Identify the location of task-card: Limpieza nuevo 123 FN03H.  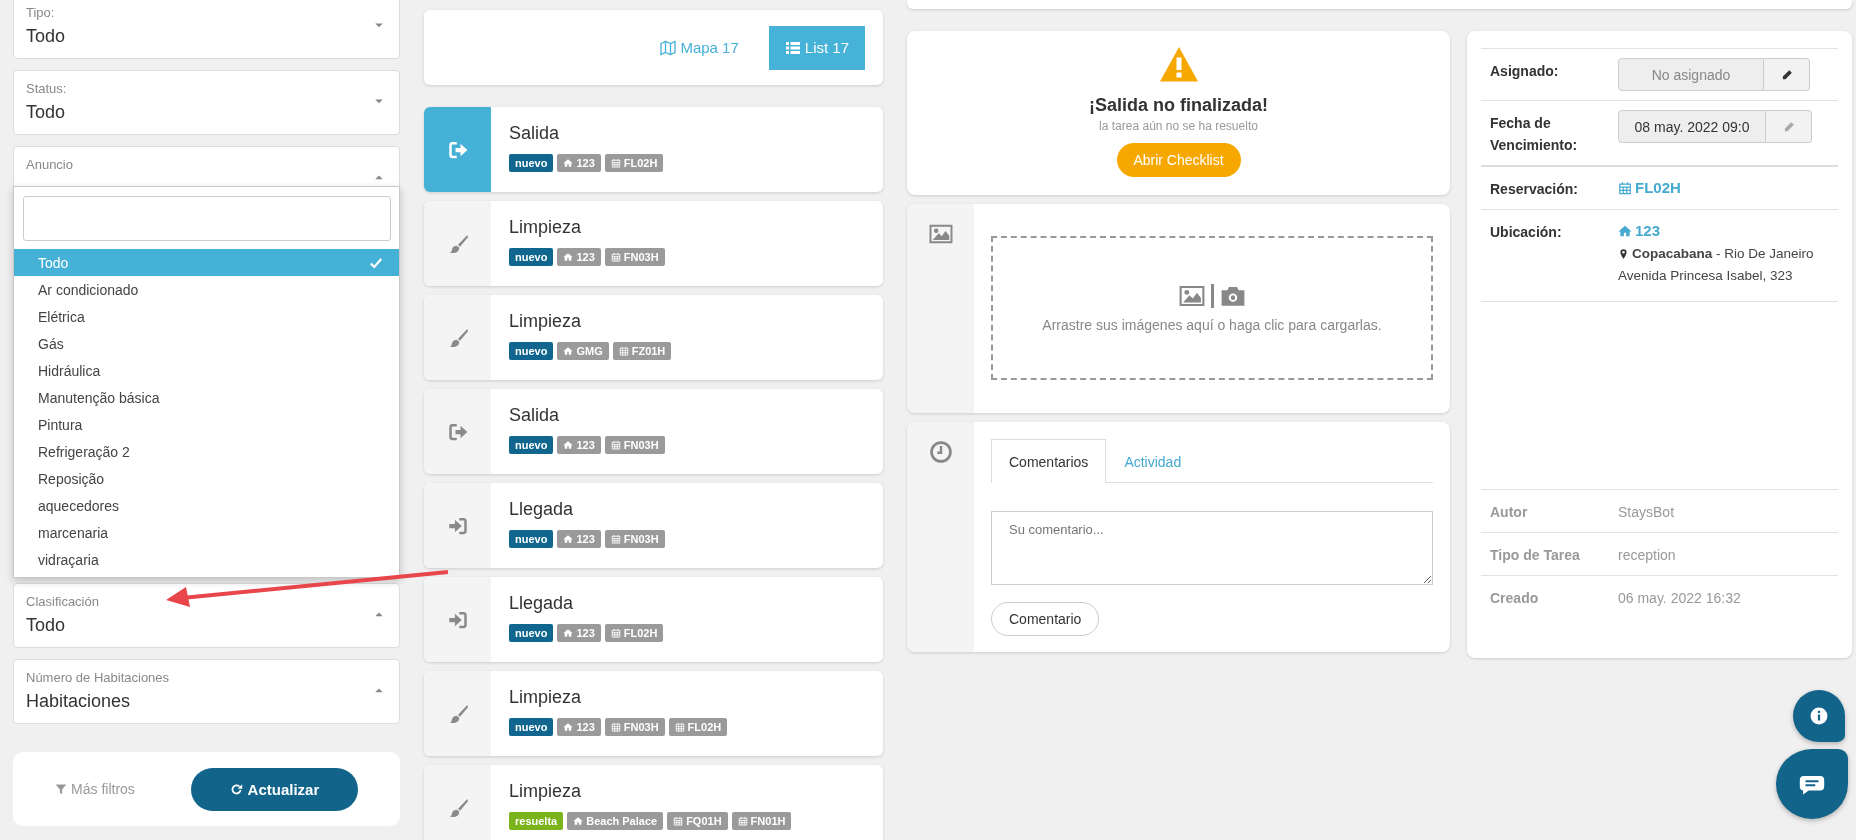
(653, 243).